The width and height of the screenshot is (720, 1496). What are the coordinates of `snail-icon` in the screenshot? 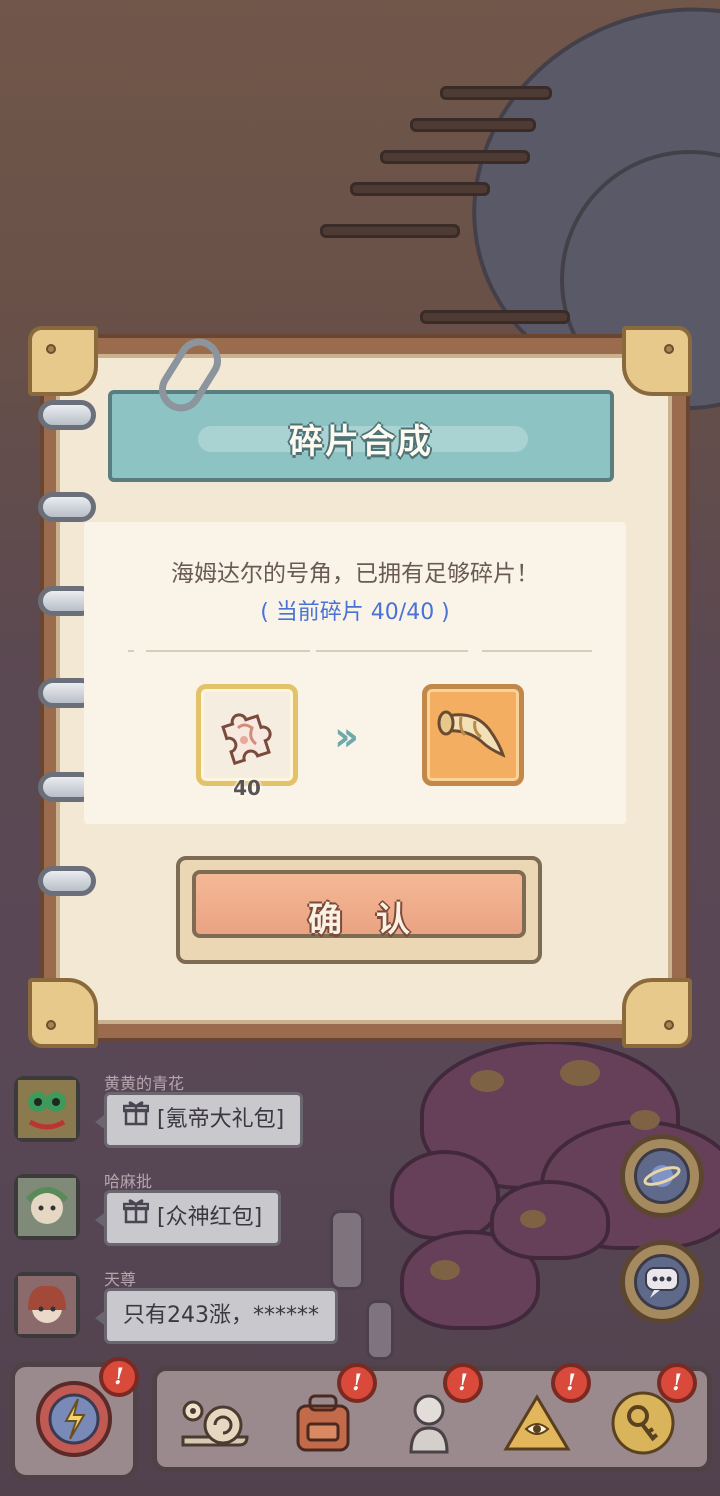 It's located at (215, 1425).